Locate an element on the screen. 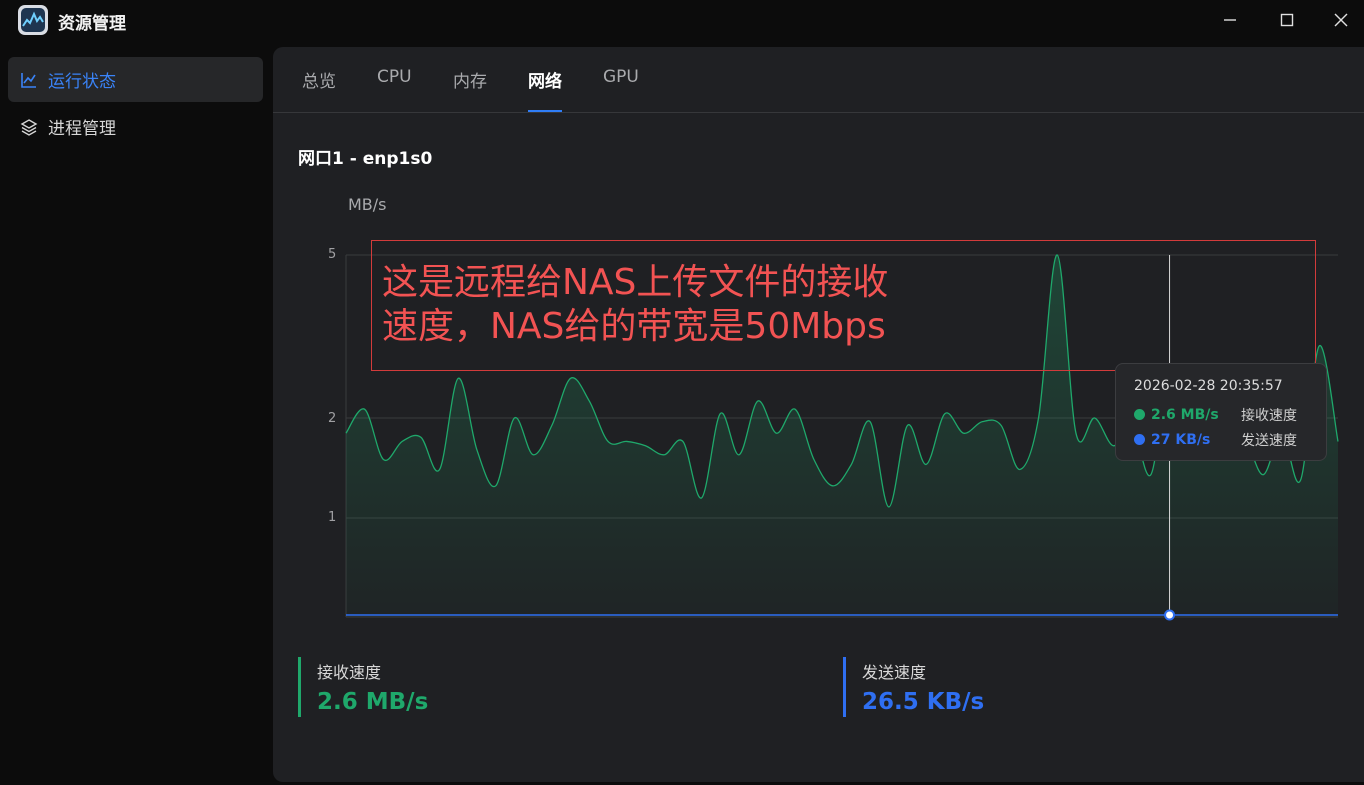 Image resolution: width=1364 pixels, height=785 pixels. tx-stat-label: 发送速度 is located at coordinates (894, 672).